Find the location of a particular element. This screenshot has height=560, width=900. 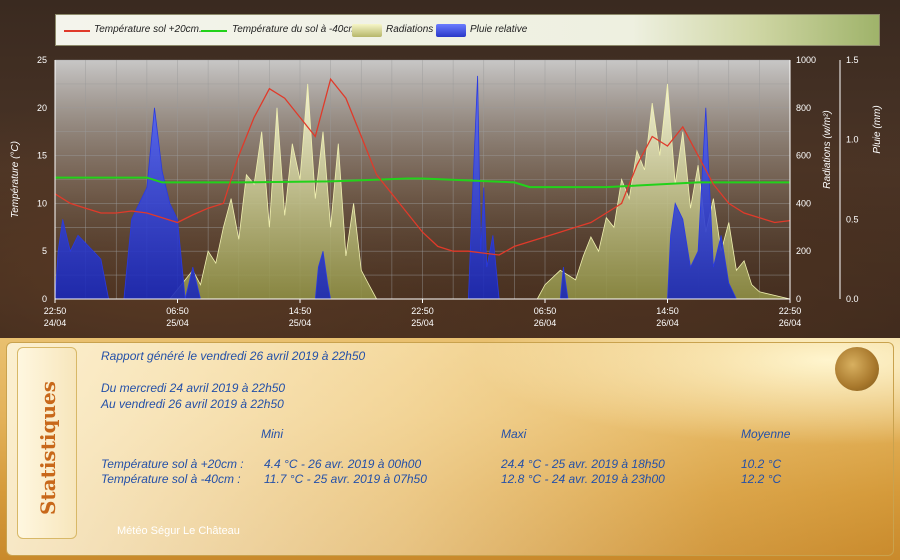

column-header-mini: Mini is located at coordinates (272, 434).